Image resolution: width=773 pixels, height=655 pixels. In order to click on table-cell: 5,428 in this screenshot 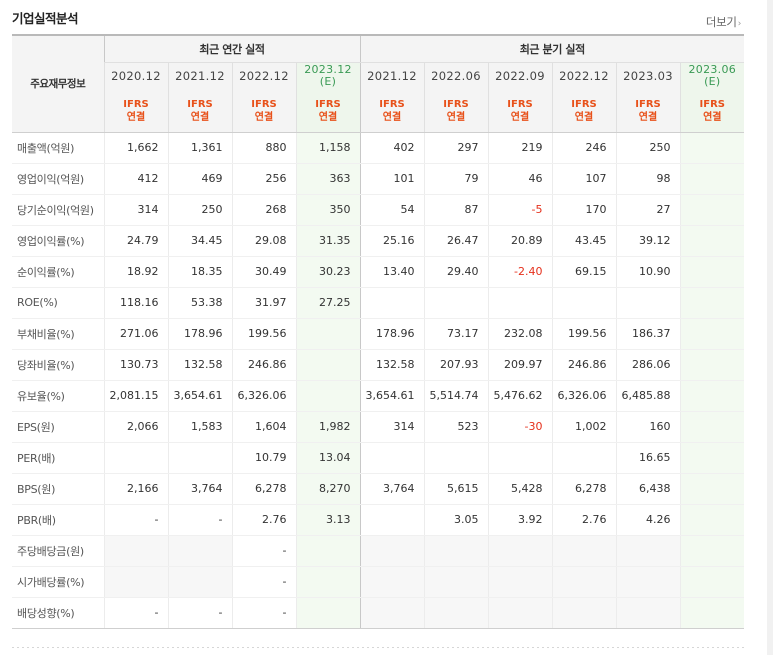, I will do `click(519, 489)`.